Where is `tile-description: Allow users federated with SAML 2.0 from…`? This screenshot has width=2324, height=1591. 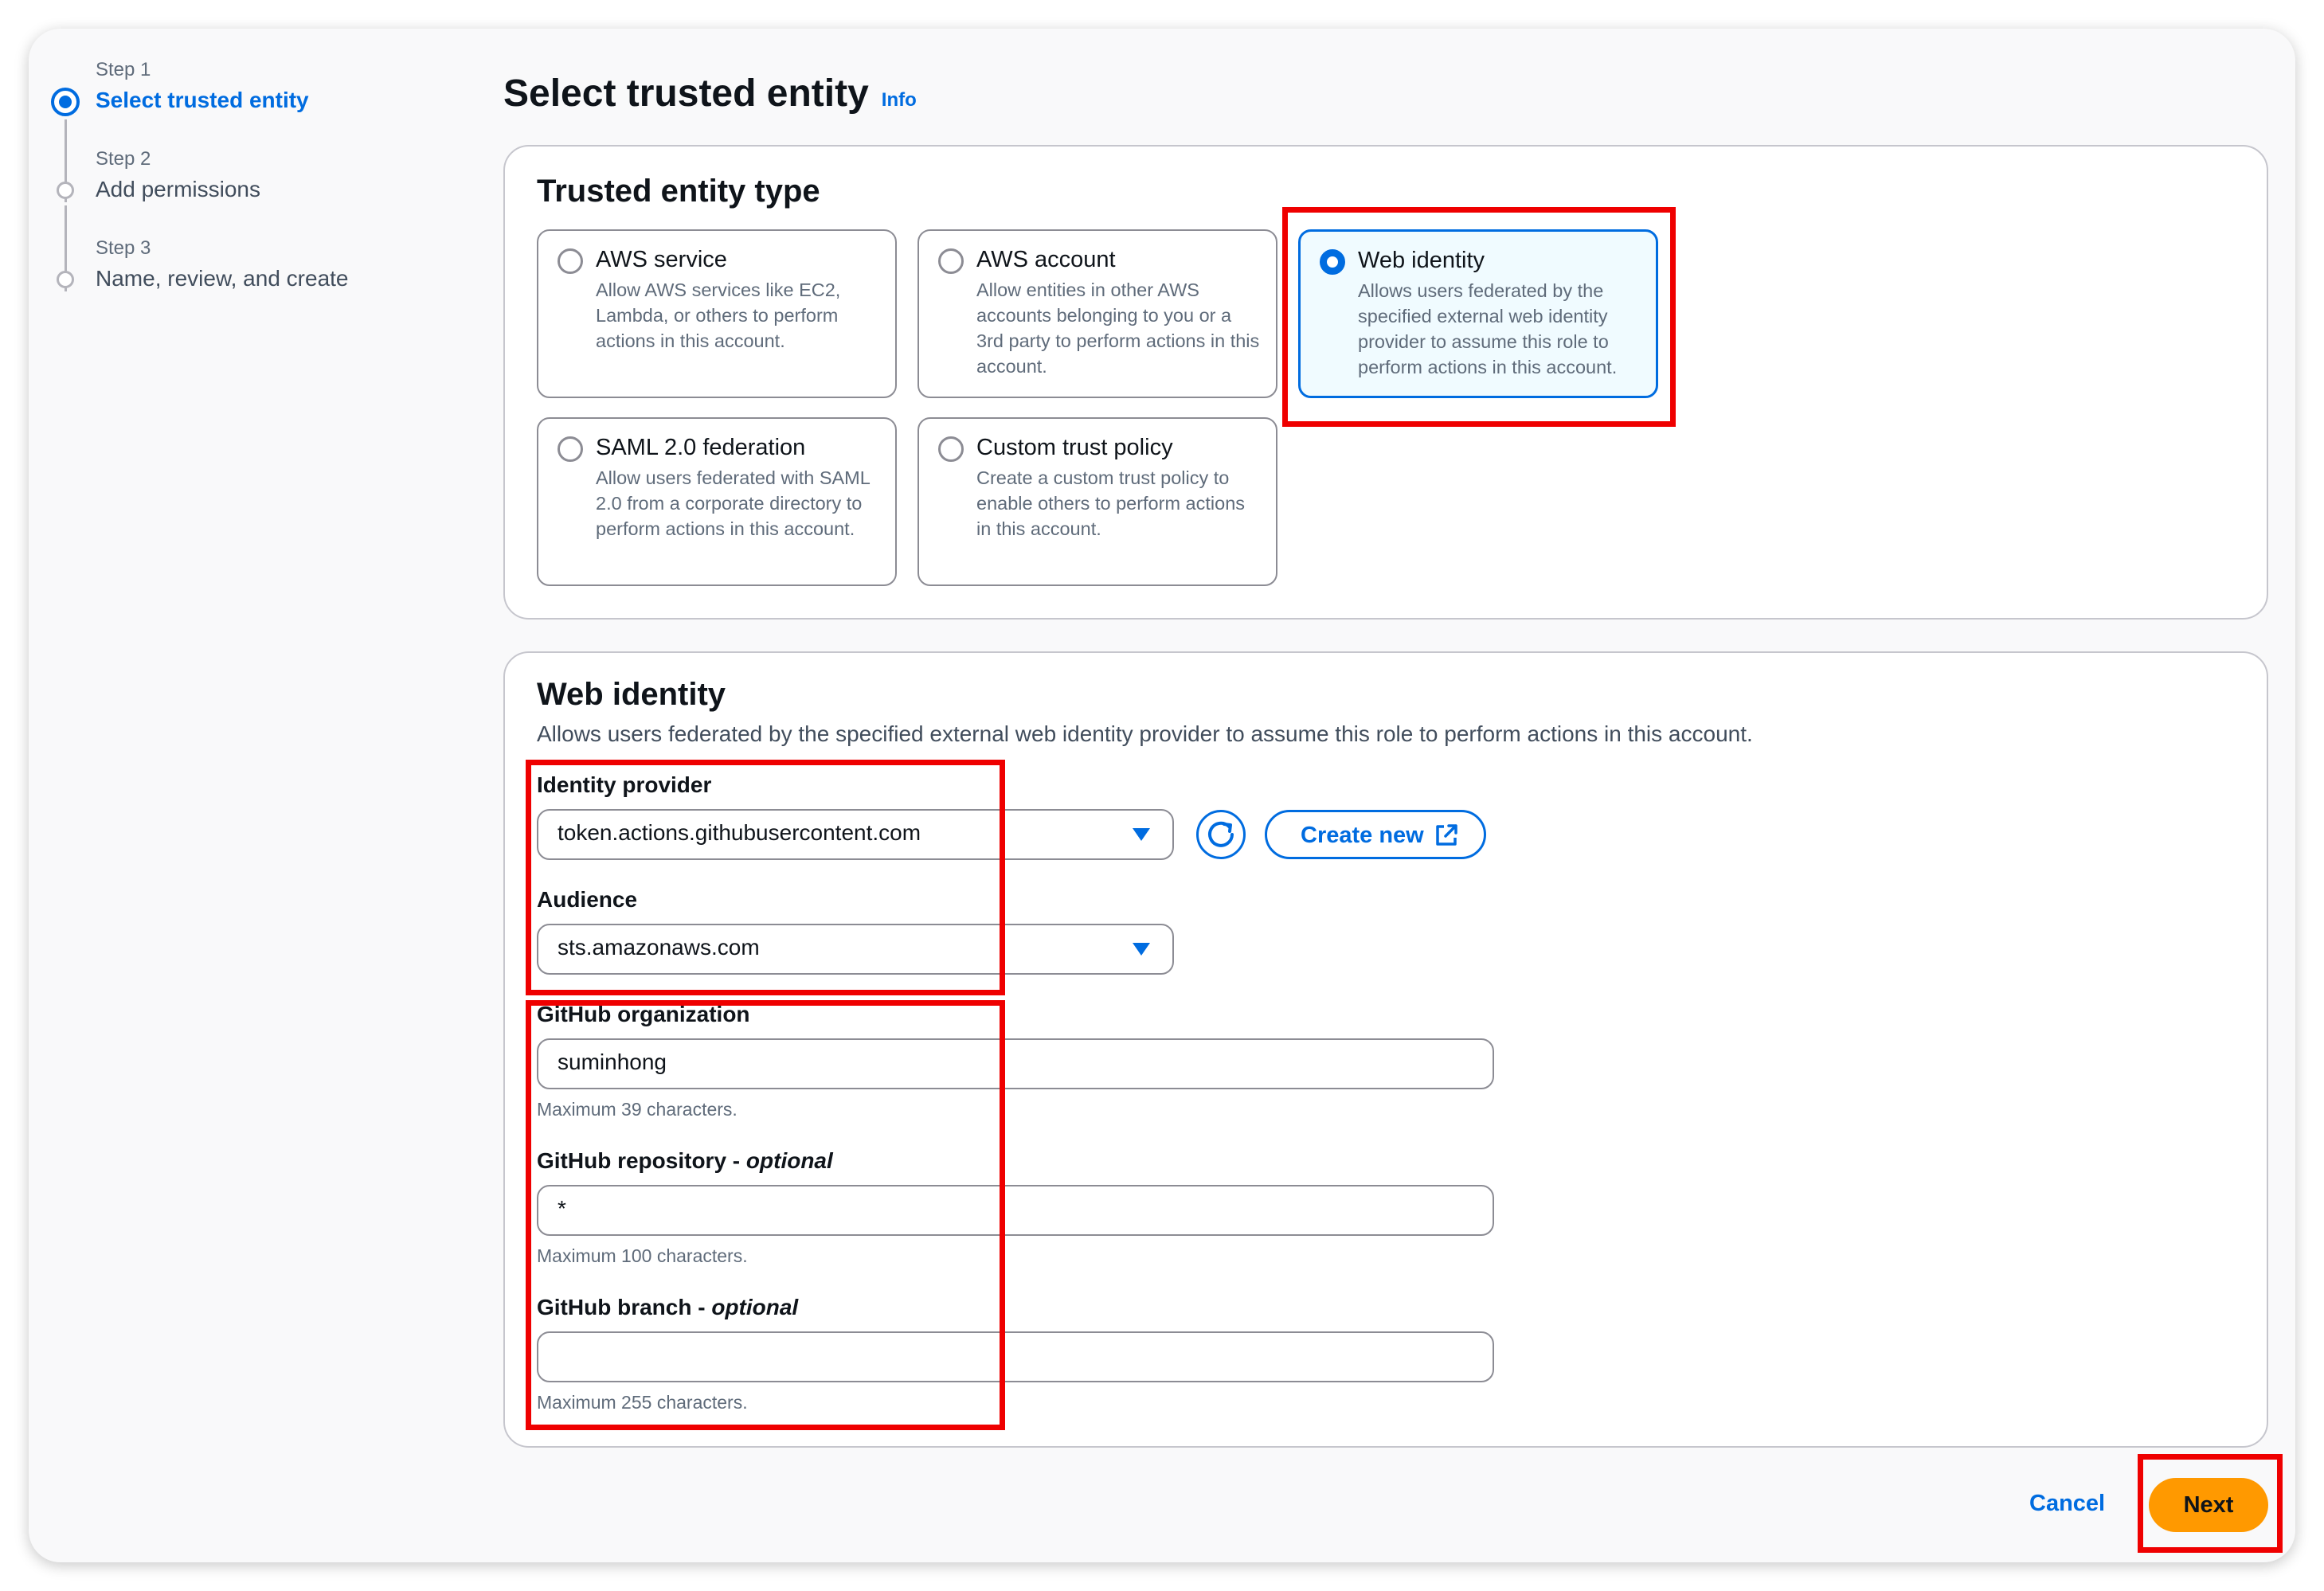
tile-description: Allow users federated with SAML 2.0 from… is located at coordinates (733, 503).